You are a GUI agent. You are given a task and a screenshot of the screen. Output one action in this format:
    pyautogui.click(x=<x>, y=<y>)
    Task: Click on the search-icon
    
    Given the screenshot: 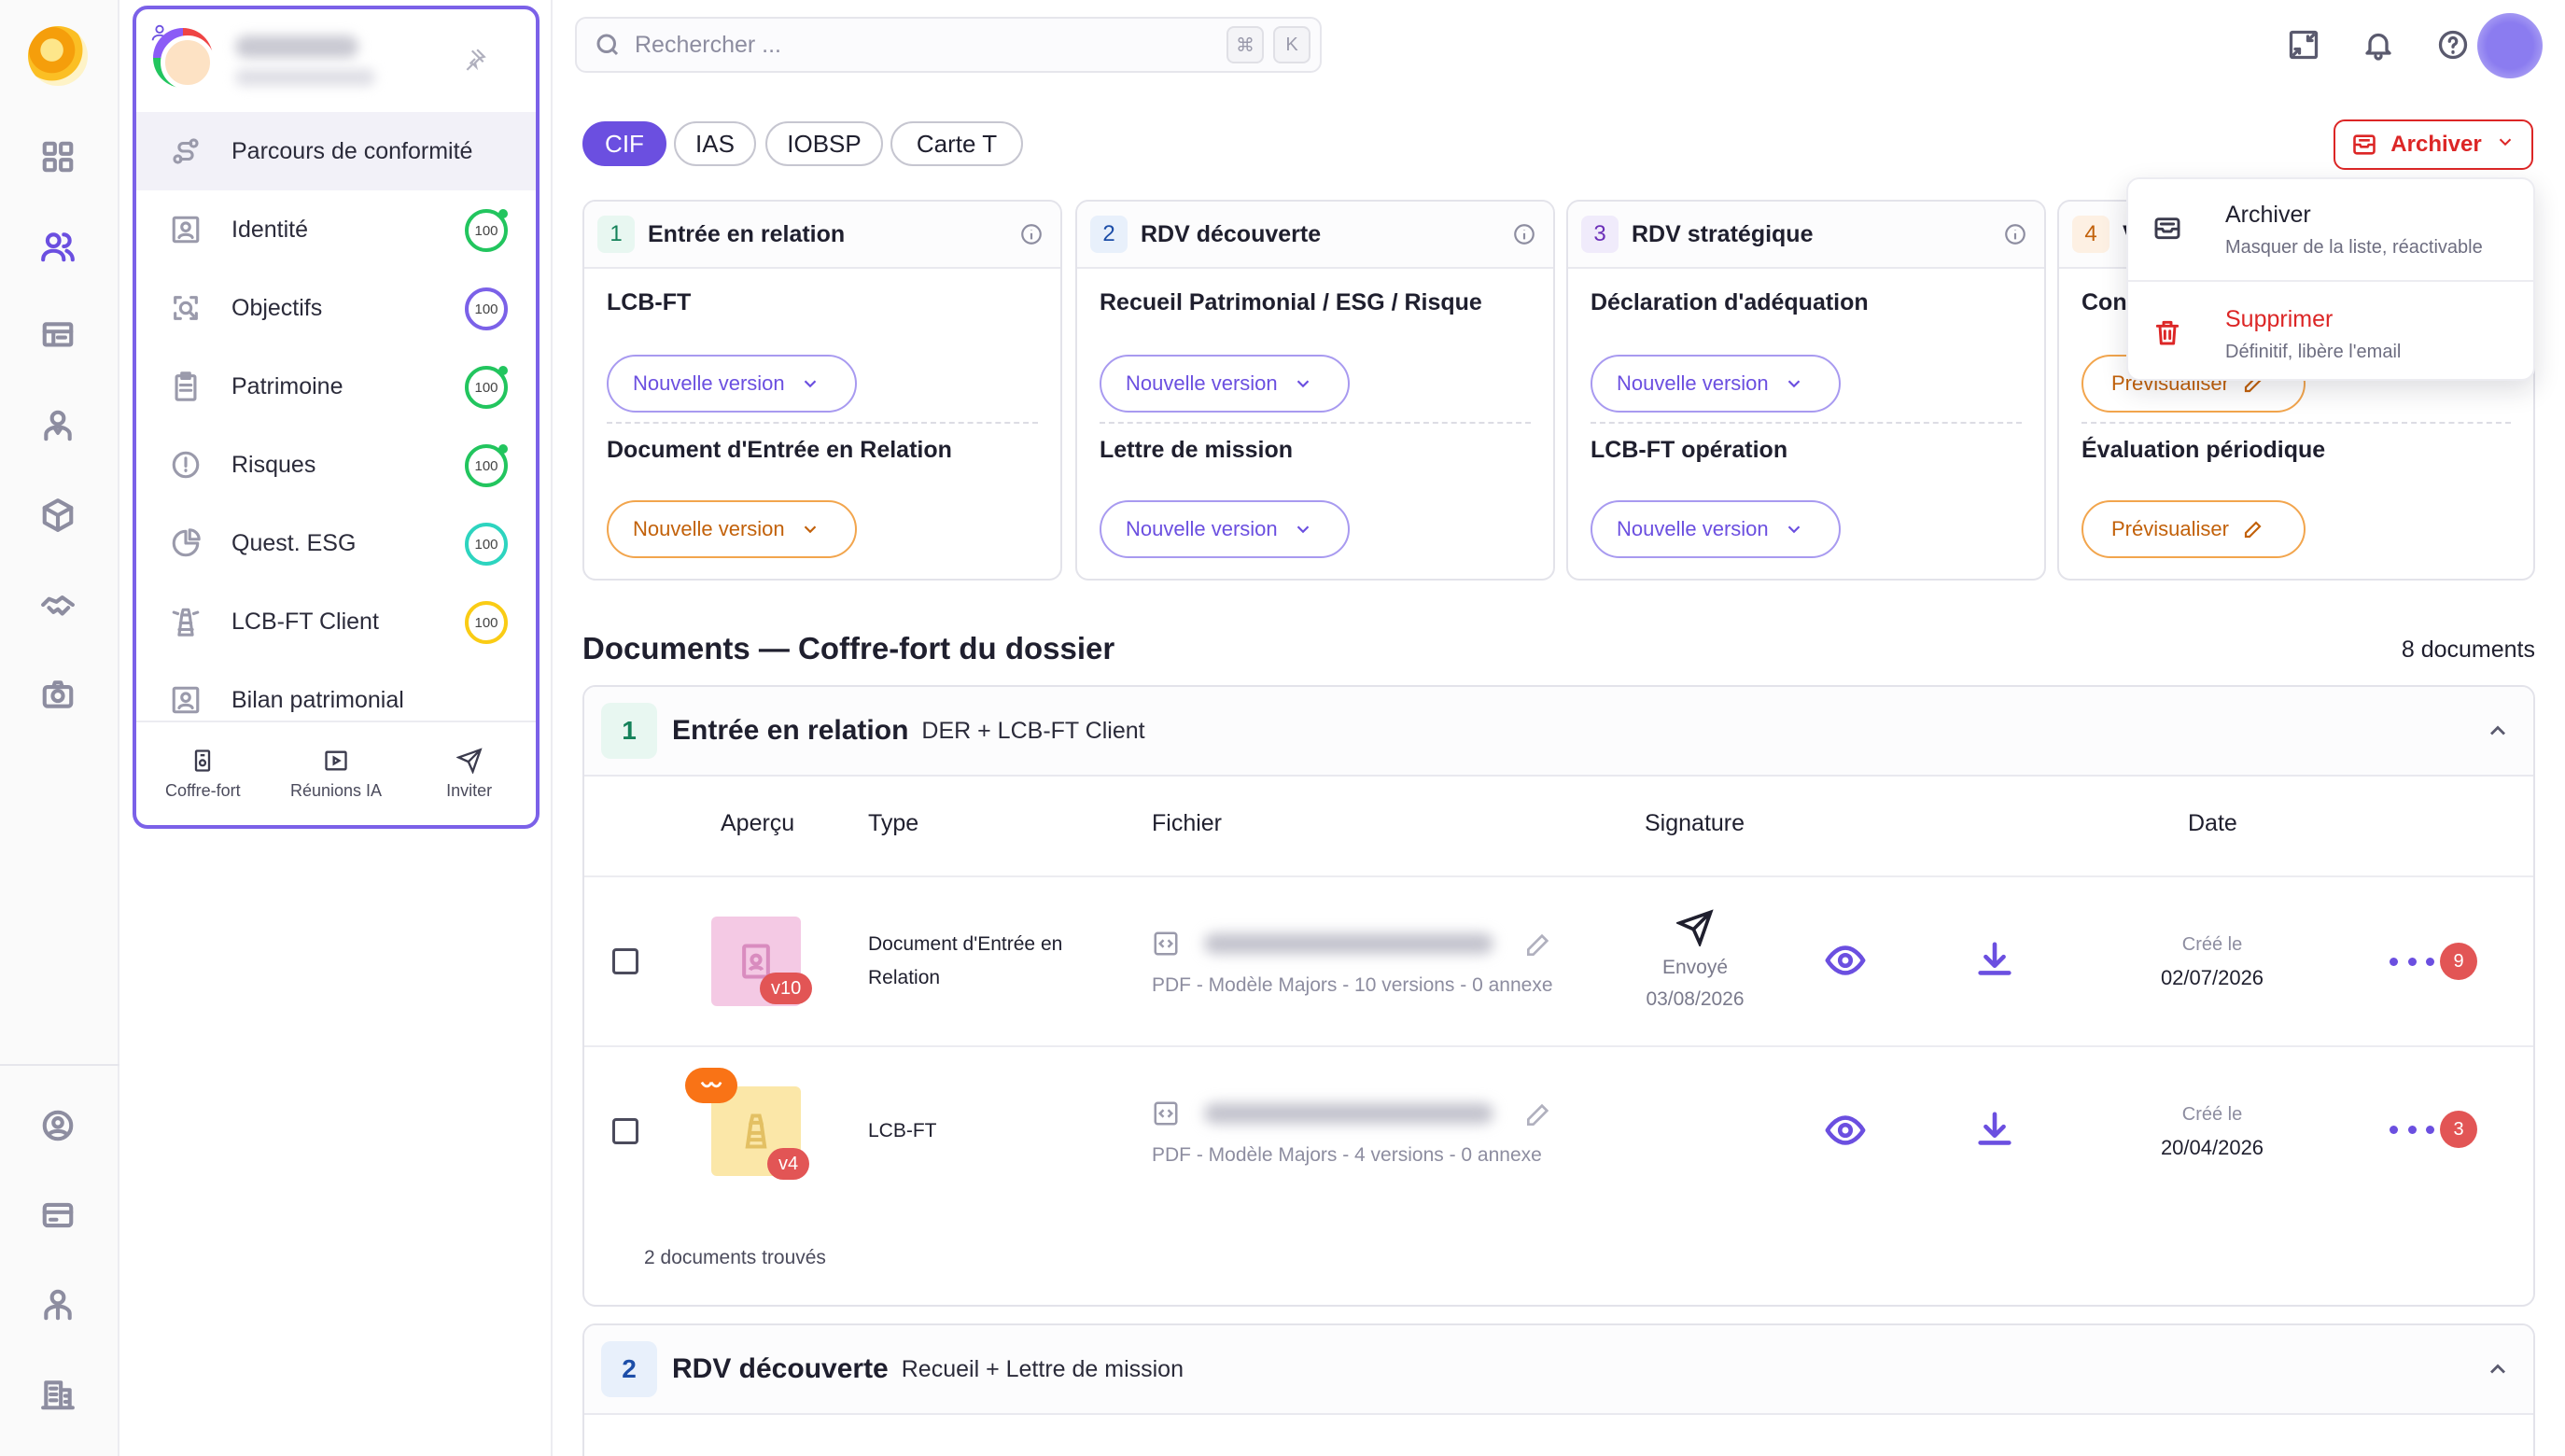 What is the action you would take?
    pyautogui.click(x=608, y=45)
    